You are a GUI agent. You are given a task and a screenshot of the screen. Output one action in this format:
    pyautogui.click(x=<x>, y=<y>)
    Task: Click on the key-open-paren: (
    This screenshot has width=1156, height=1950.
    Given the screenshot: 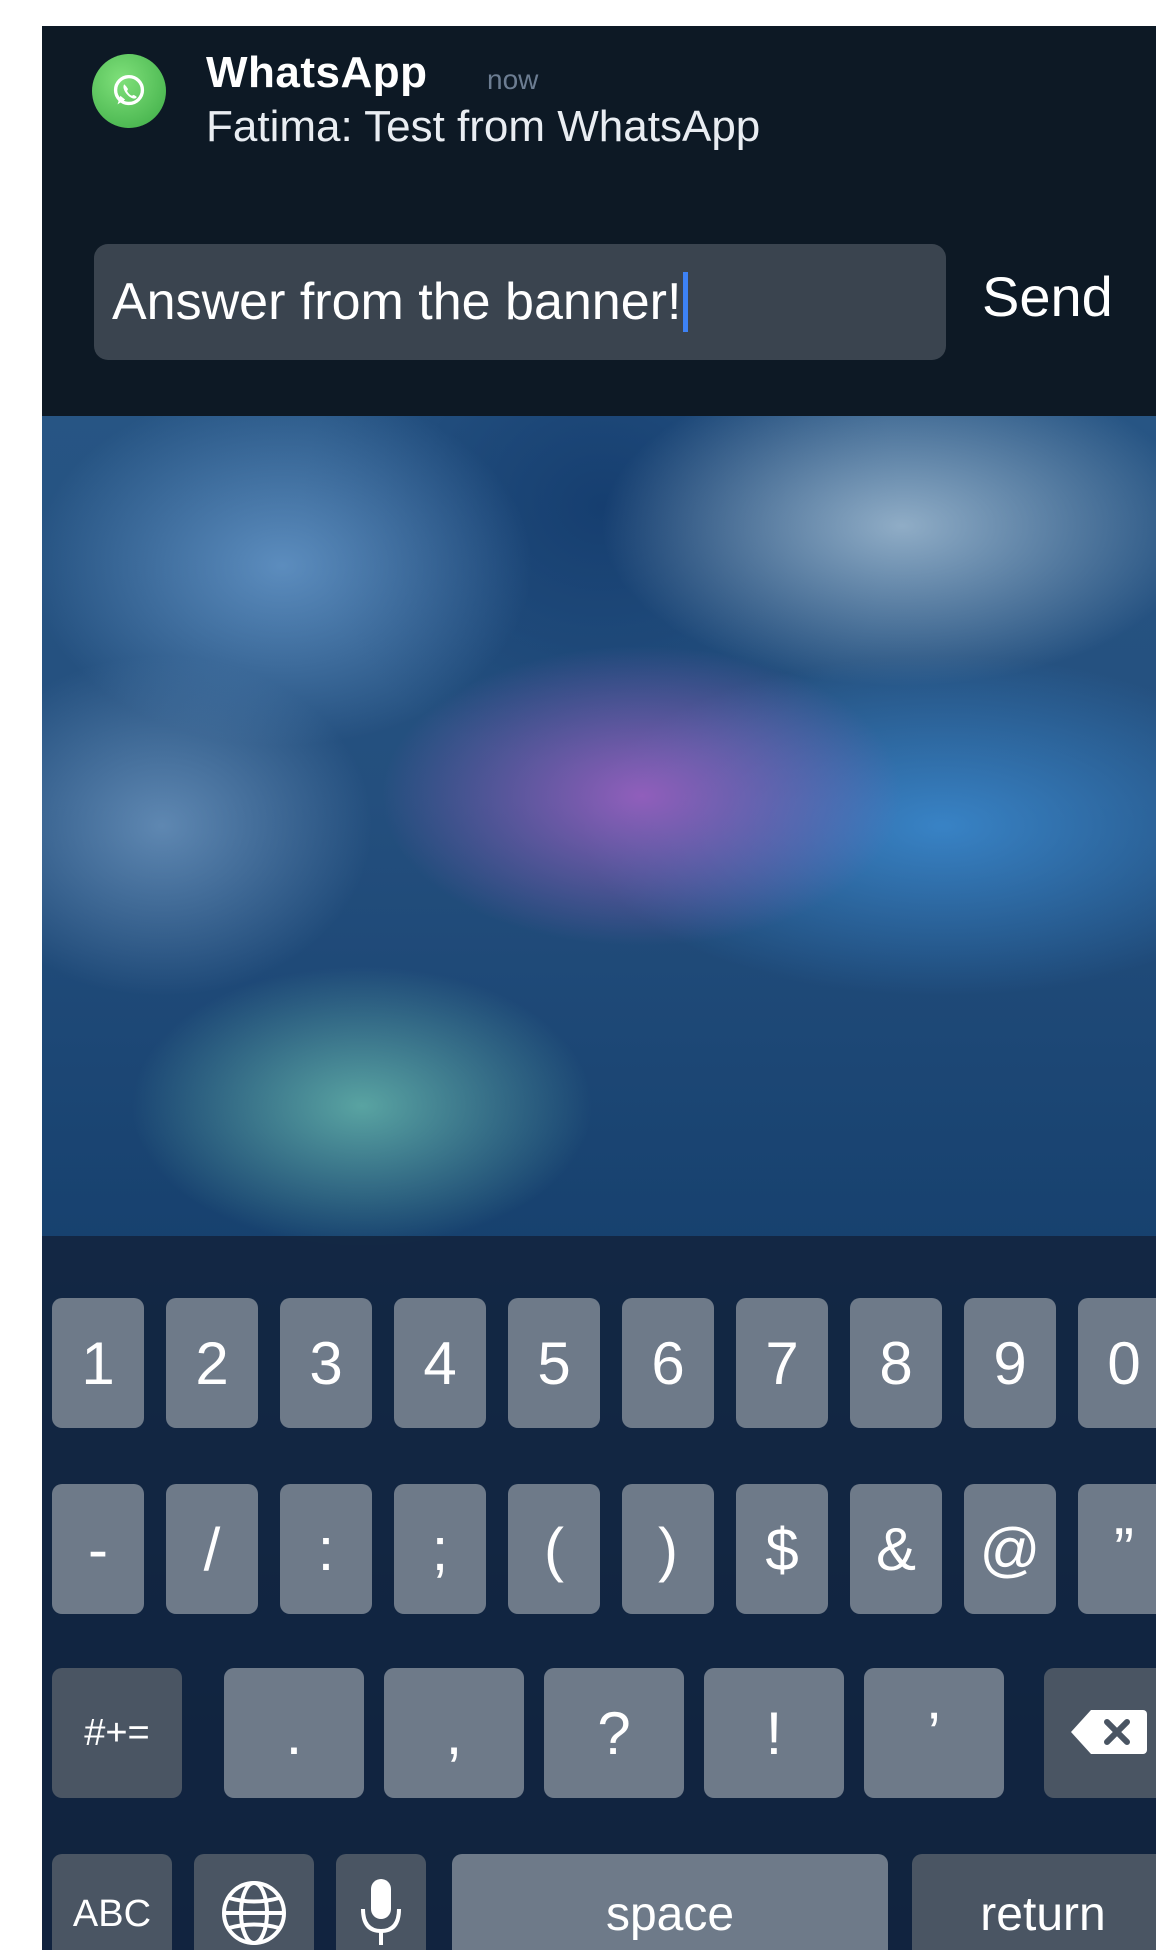 What is the action you would take?
    pyautogui.click(x=554, y=1549)
    